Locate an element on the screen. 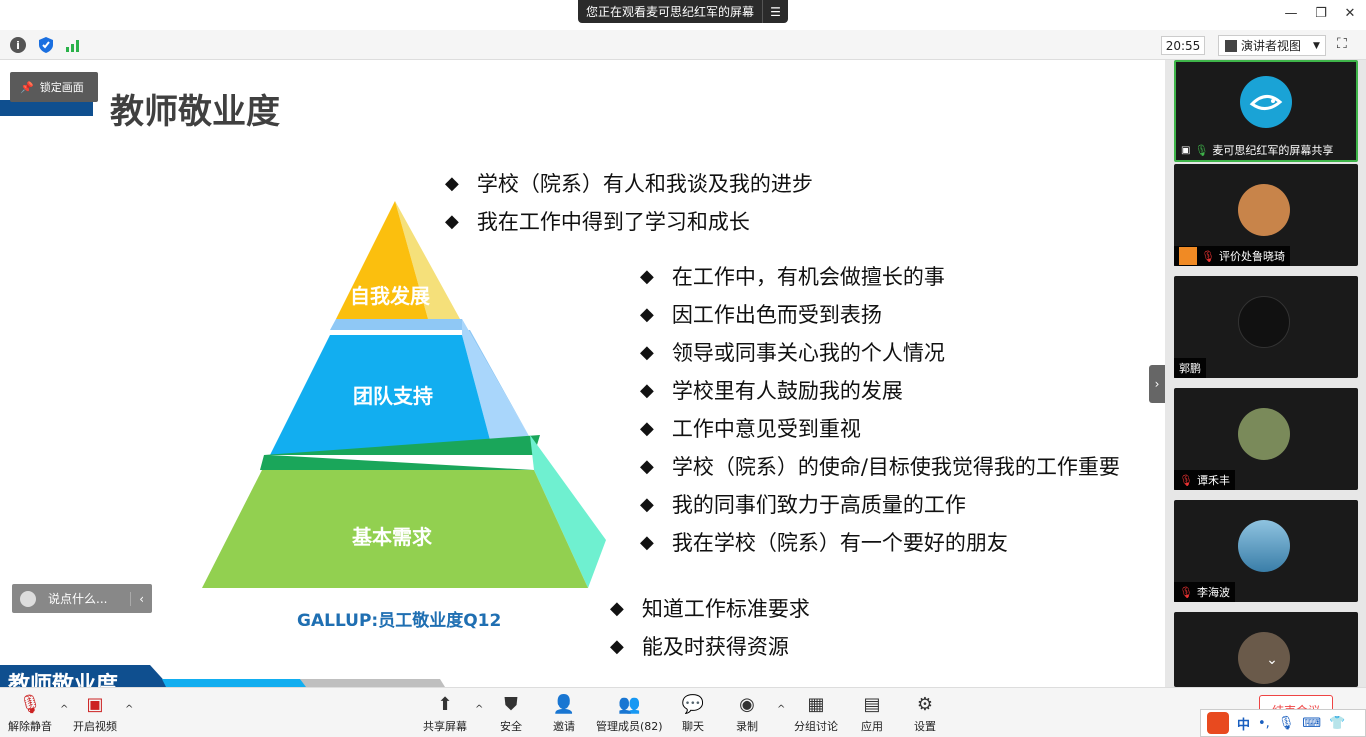  bullet-item: ◆ 我在学校（院系）有一个要好的朋友 is located at coordinates (824, 543).